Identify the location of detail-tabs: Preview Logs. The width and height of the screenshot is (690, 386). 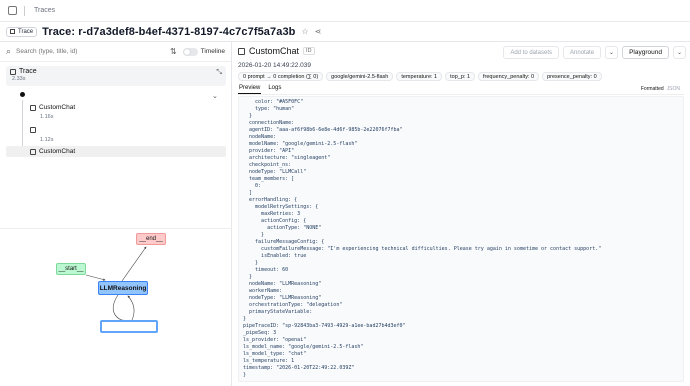
(461, 89).